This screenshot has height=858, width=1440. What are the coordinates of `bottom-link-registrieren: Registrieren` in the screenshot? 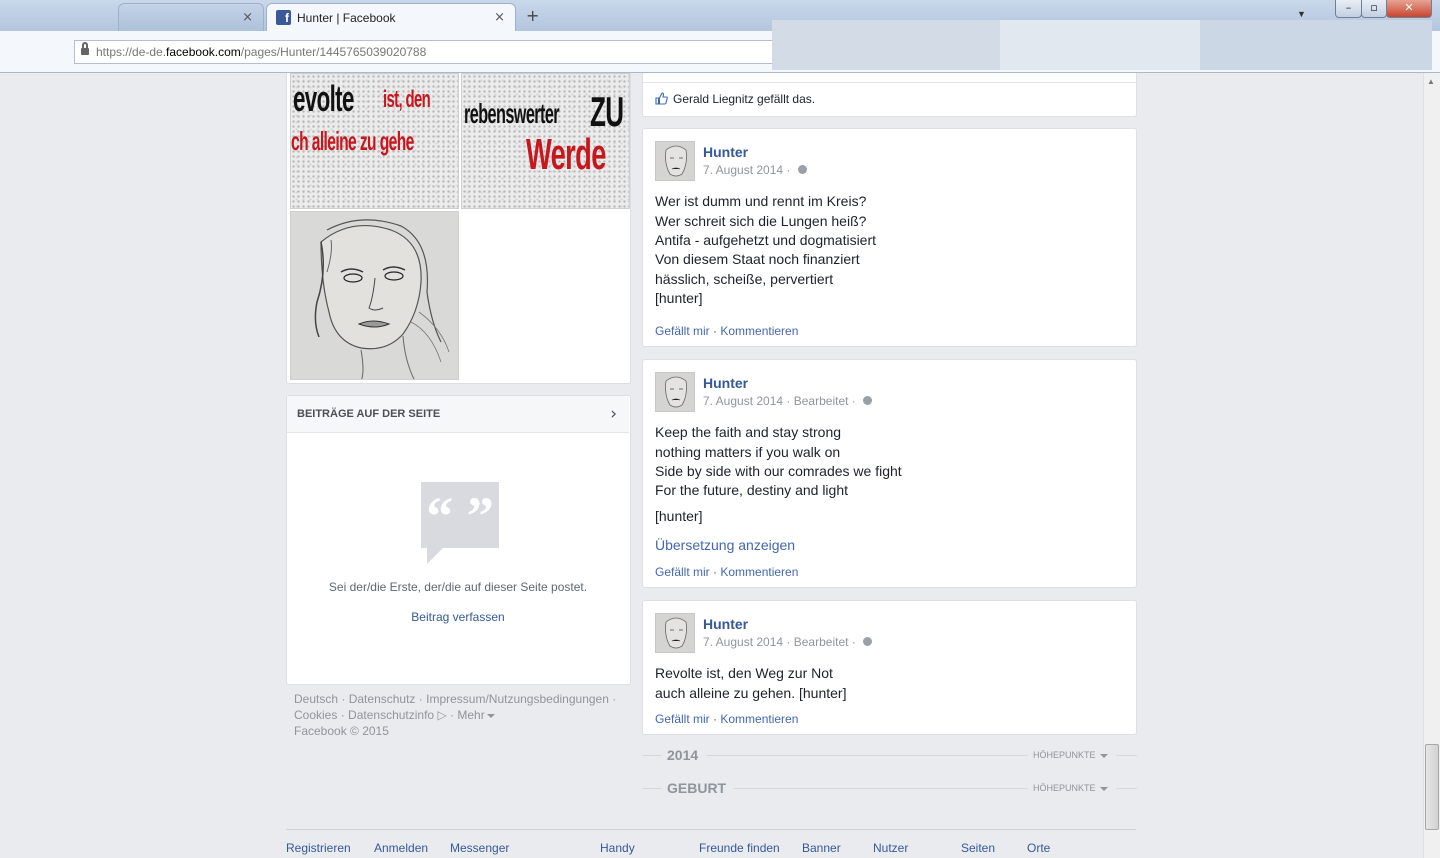 It's located at (318, 848).